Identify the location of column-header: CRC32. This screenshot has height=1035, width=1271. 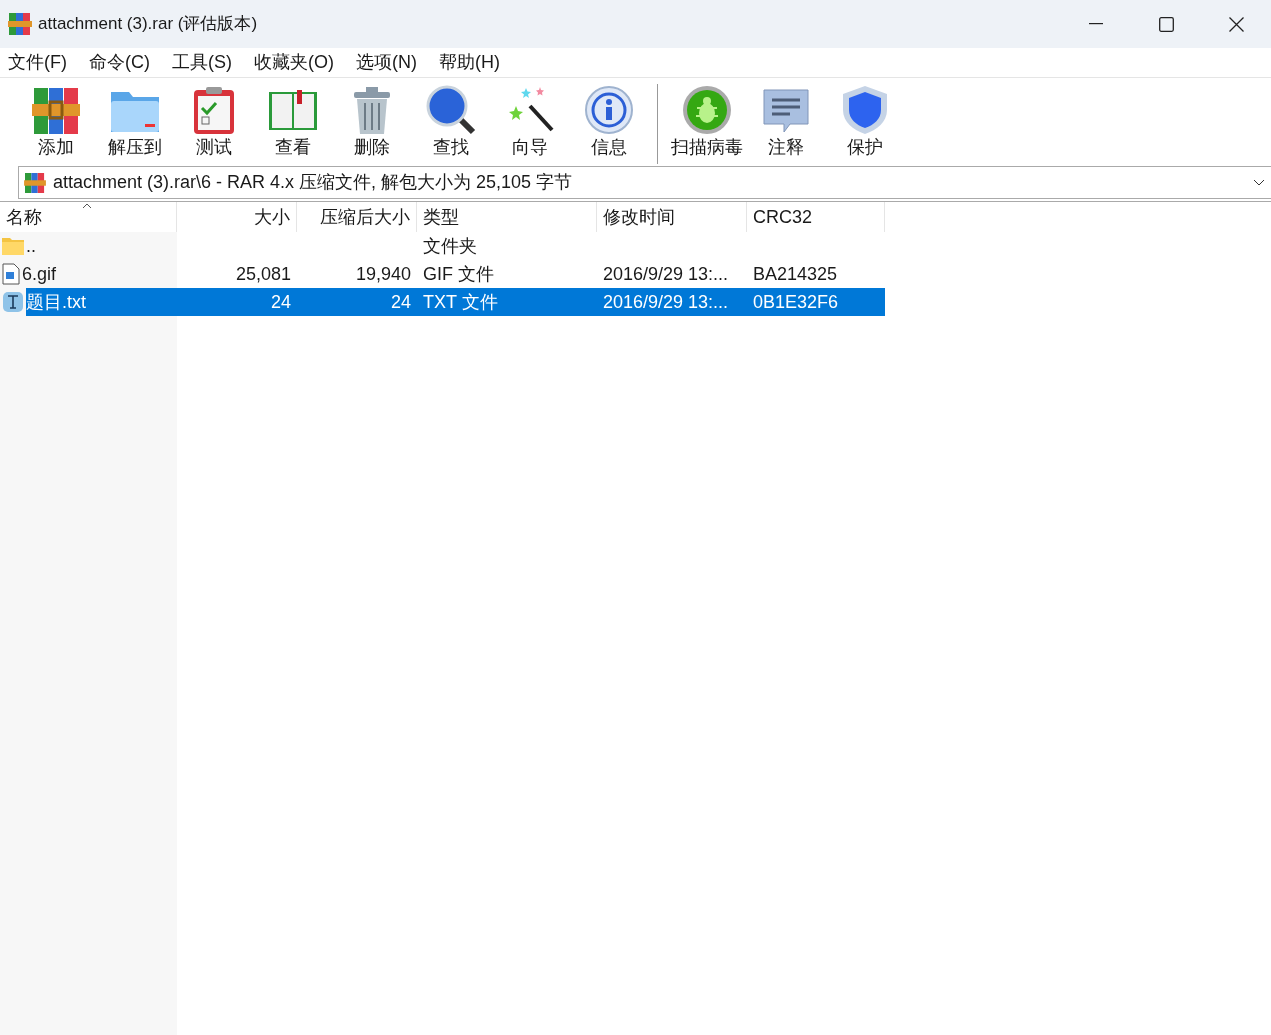
(816, 217).